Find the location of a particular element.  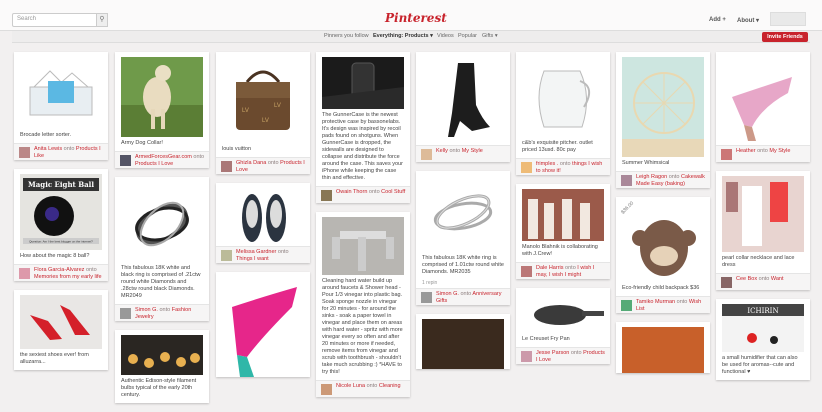

pin-attribution: Ghizla Dana onto Products I Love is located at coordinates (263, 165).